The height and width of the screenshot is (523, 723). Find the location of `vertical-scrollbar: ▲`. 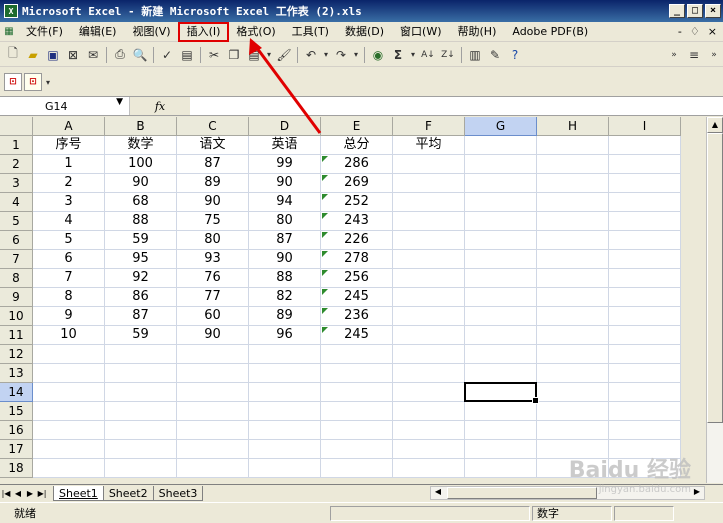

vertical-scrollbar: ▲ is located at coordinates (714, 300).